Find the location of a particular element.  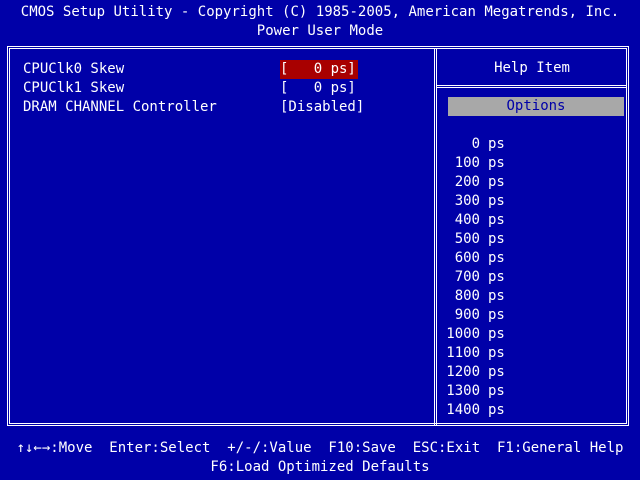

help-separator is located at coordinates (532, 86).